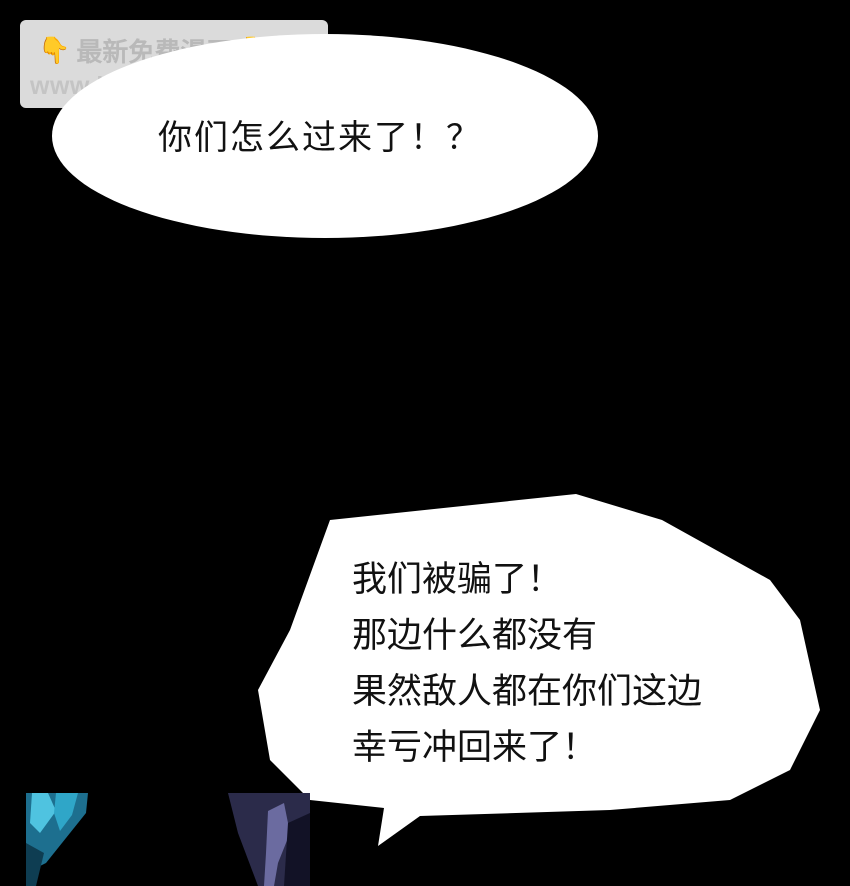 This screenshot has height=886, width=850. What do you see at coordinates (475, 636) in the screenshot?
I see `dialogue-line: 那边什么都没有` at bounding box center [475, 636].